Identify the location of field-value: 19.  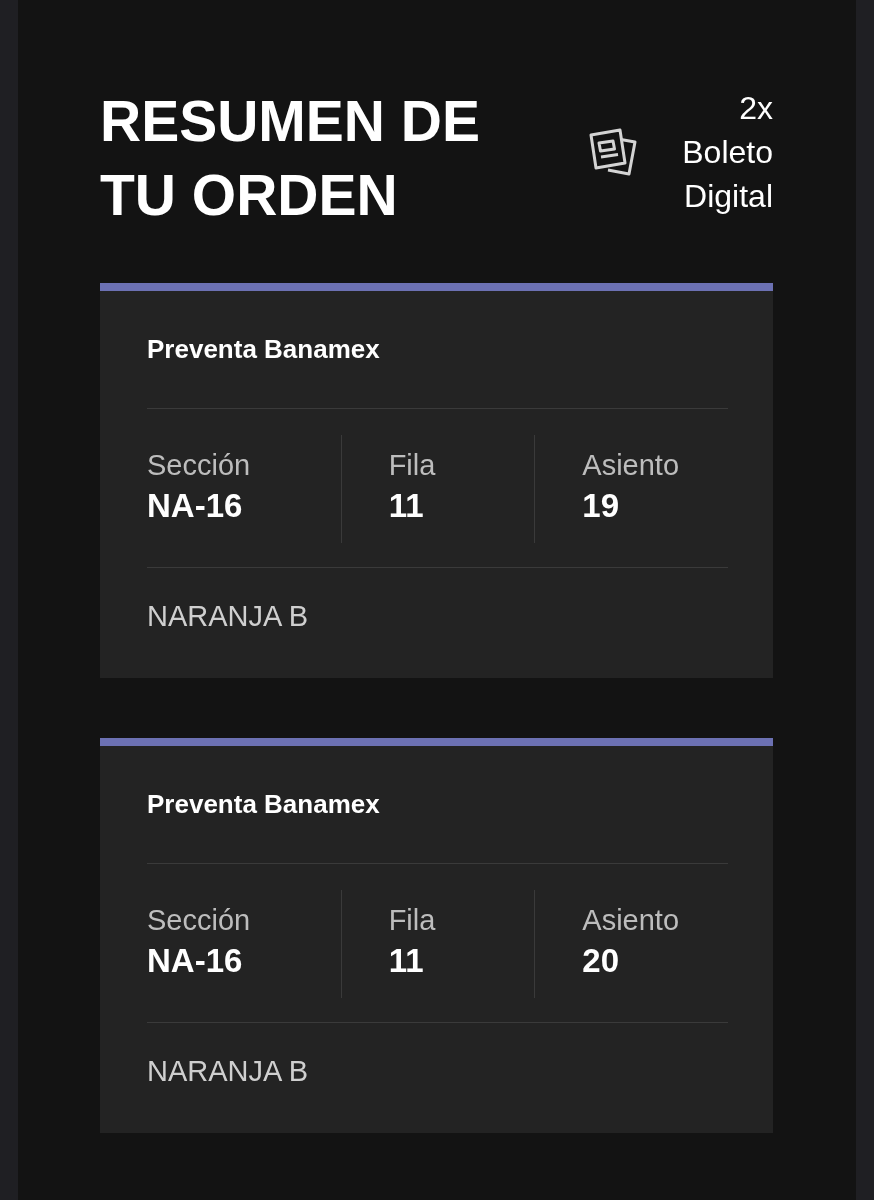
(601, 506).